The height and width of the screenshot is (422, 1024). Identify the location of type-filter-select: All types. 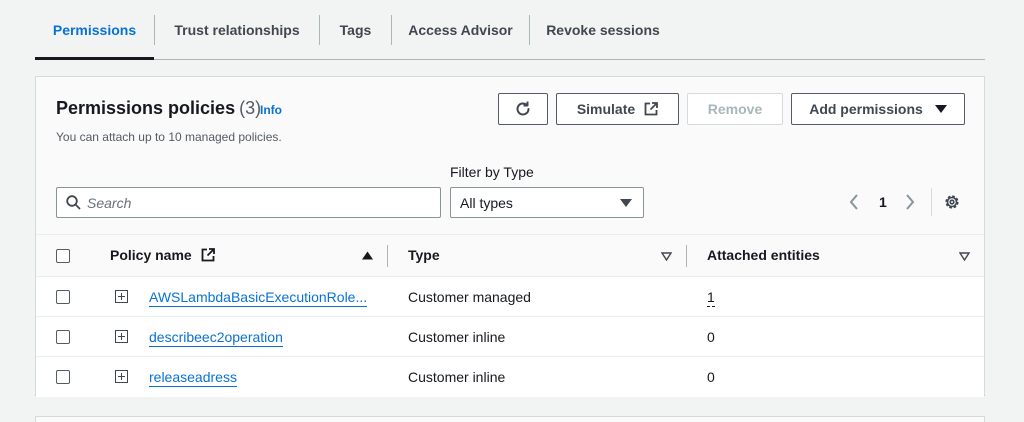
(547, 202).